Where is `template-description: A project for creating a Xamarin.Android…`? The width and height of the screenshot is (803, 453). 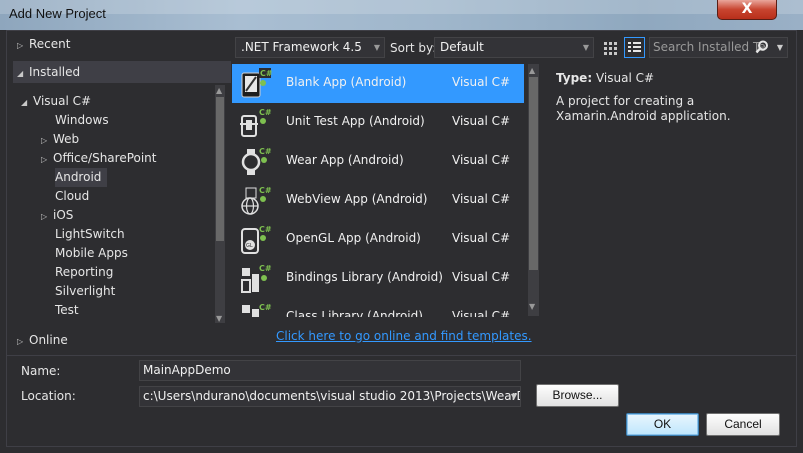
template-description: A project for creating a Xamarin.Android… is located at coordinates (643, 108).